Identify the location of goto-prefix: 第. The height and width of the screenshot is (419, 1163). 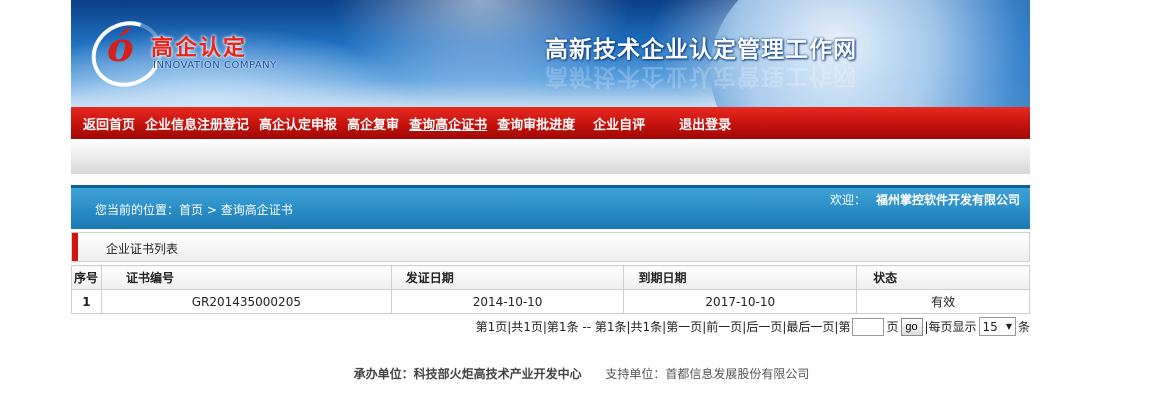
(844, 327).